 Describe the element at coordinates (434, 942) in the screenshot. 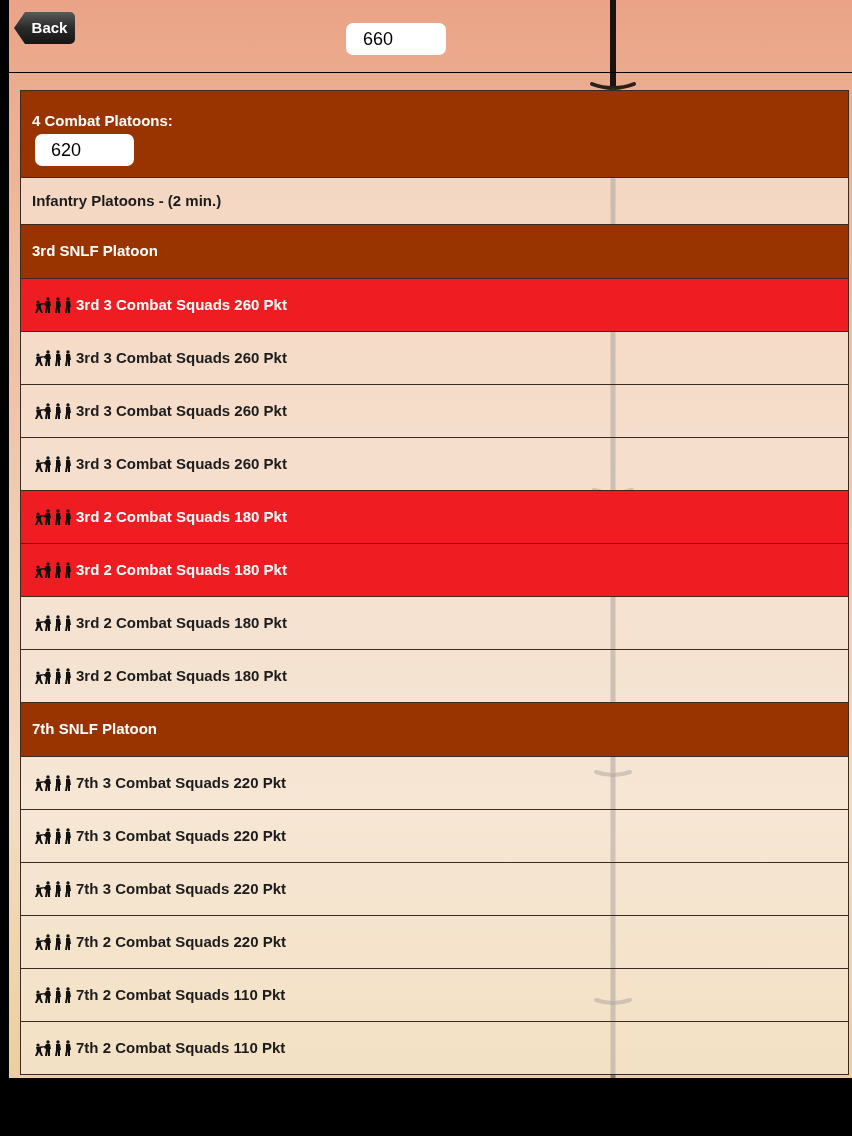

I see `unit-row: 7th 2 Combat Squads 220 Pkt` at that location.